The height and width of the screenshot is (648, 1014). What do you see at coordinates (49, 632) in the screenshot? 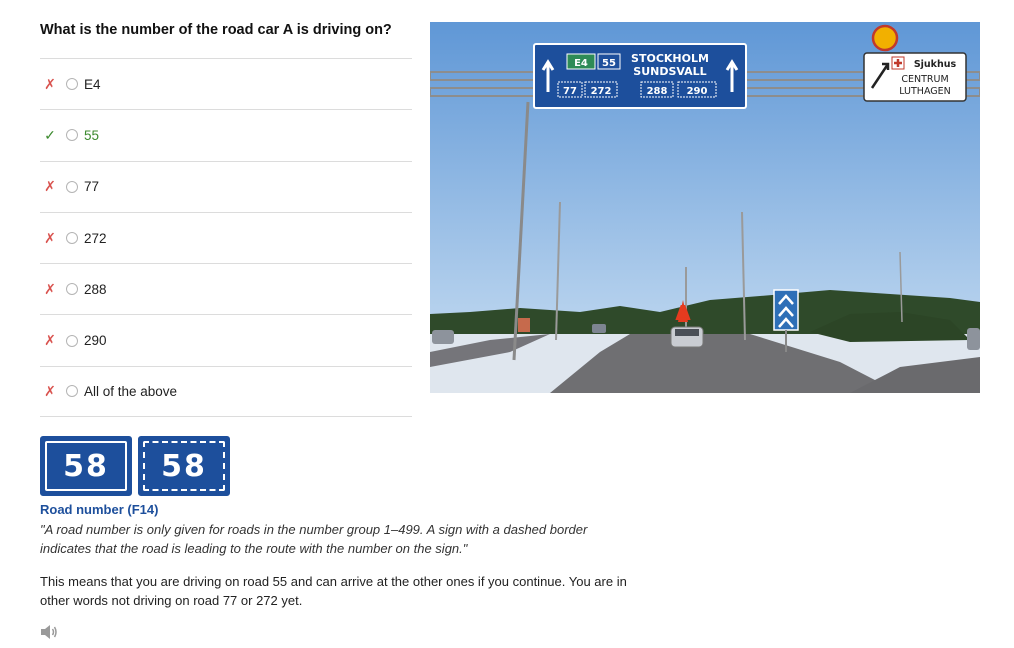
I see `speaker-icon` at bounding box center [49, 632].